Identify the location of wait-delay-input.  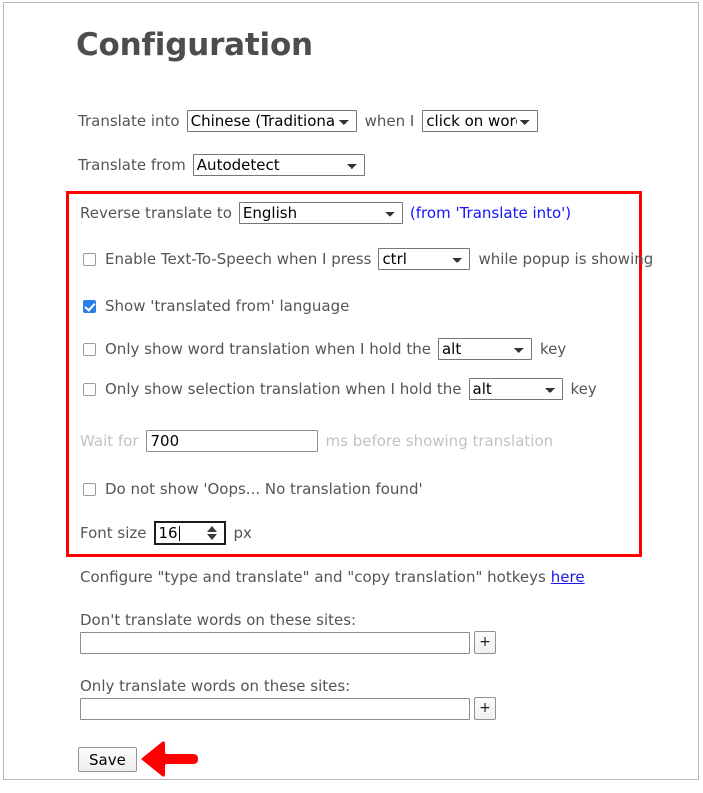
(231, 441).